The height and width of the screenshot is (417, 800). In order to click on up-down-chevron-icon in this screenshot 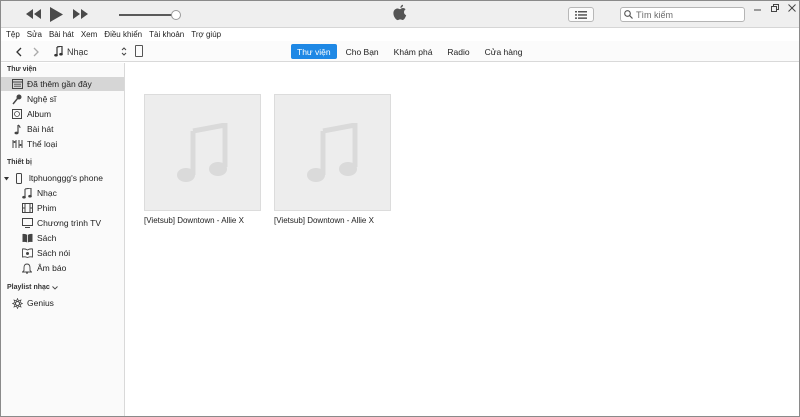, I will do `click(124, 51)`.